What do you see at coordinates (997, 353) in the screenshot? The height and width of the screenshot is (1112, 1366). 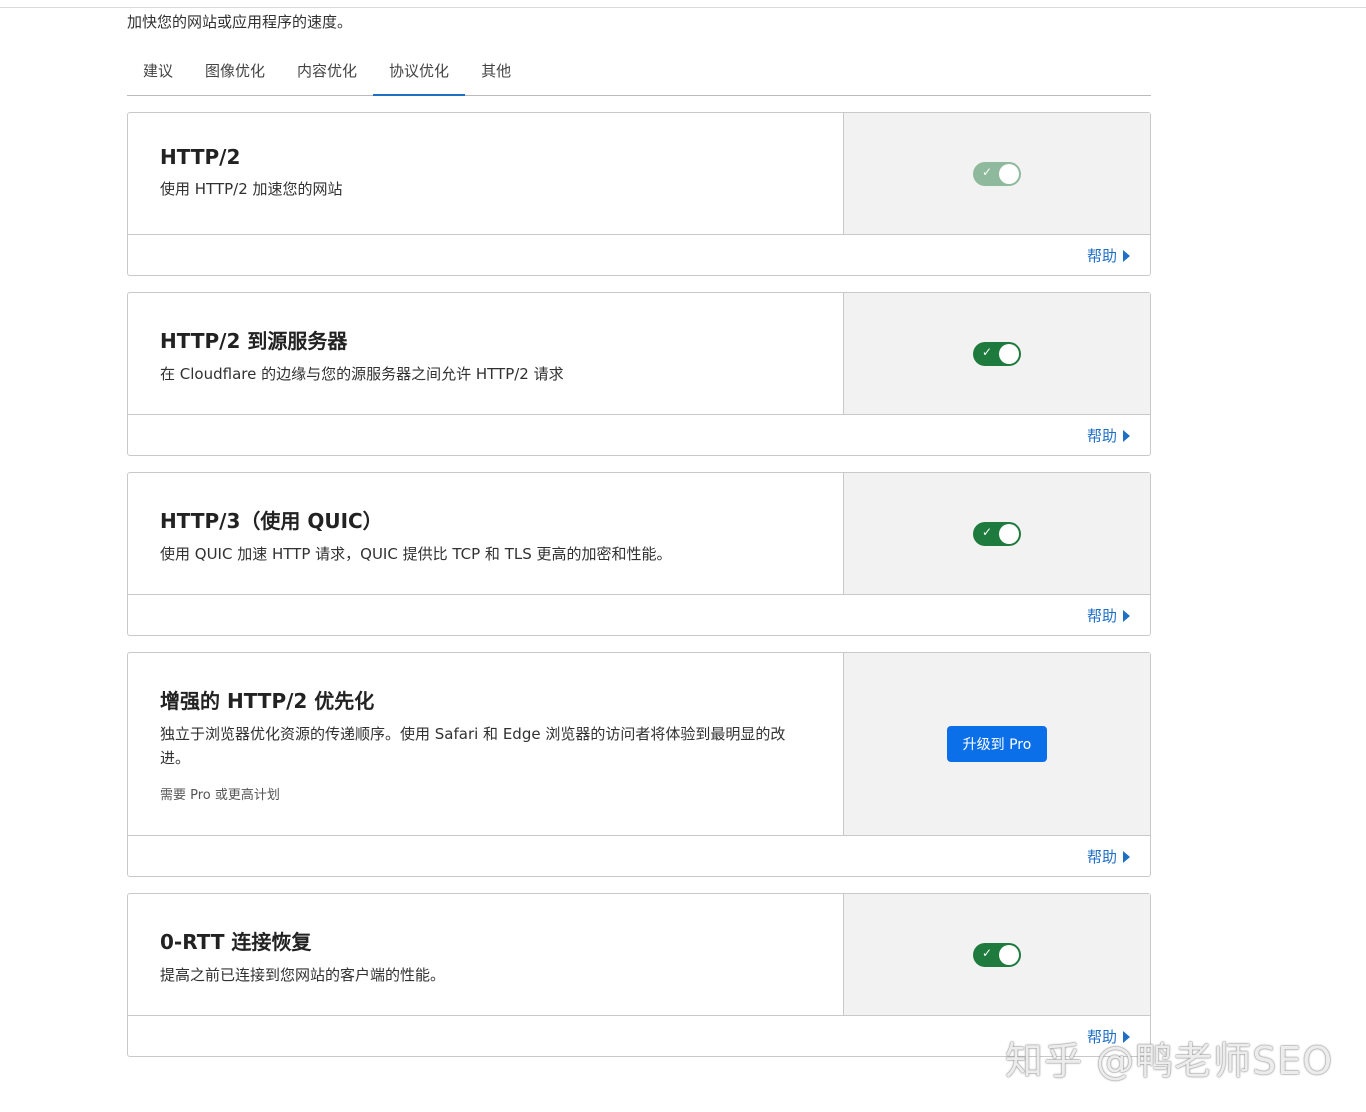 I see `http2-origin-toggle: ✓` at bounding box center [997, 353].